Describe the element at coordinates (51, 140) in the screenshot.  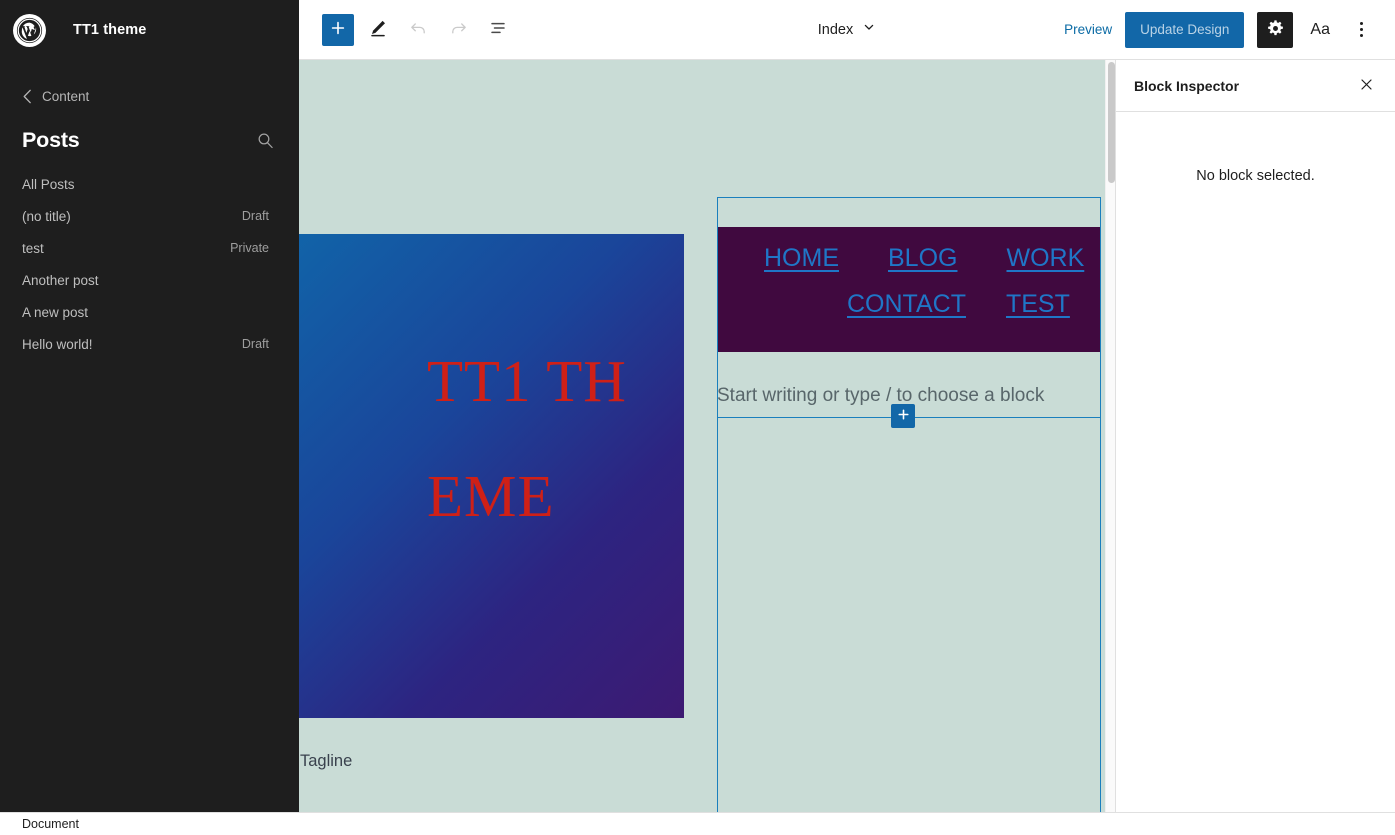
I see `posts-heading: Posts` at that location.